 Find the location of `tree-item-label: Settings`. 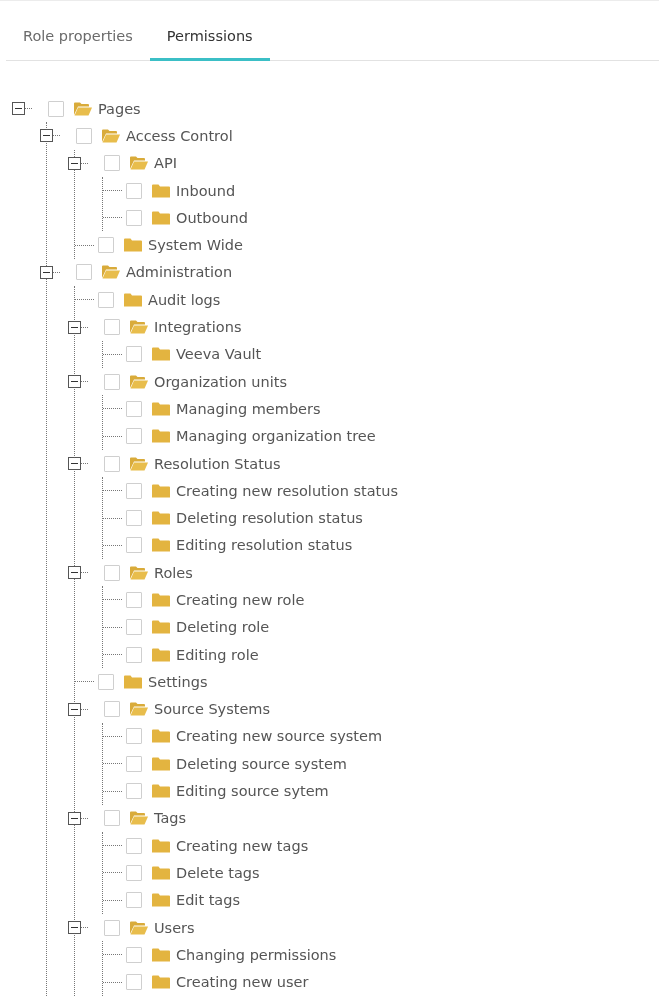

tree-item-label: Settings is located at coordinates (178, 681).